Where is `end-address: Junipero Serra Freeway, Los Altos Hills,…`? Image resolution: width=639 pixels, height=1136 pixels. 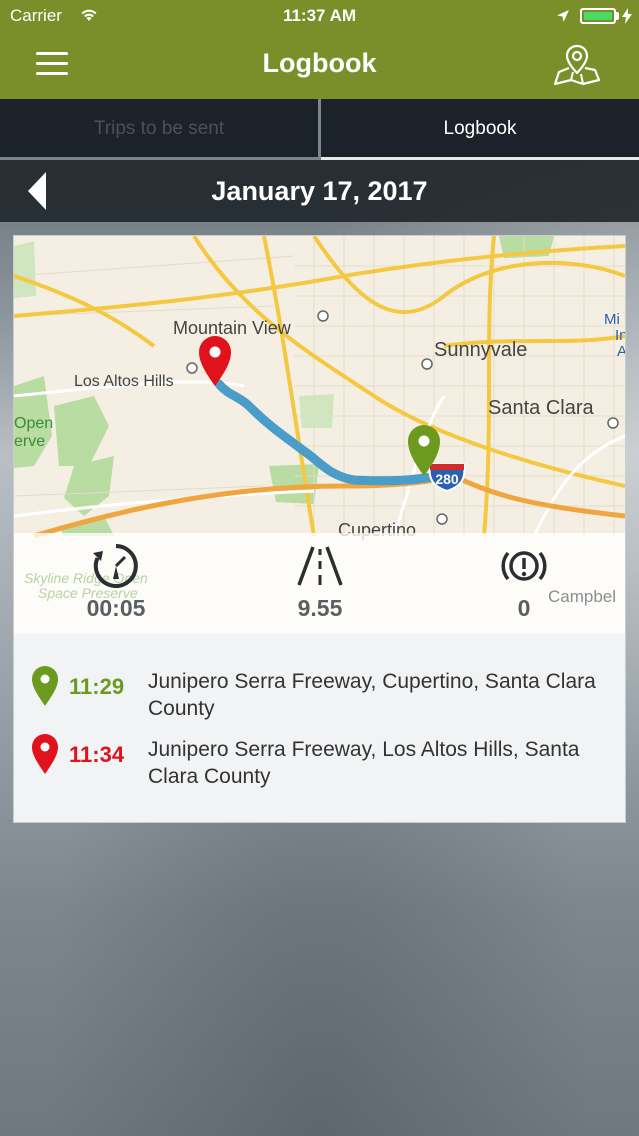
end-address: Junipero Serra Freeway, Los Altos Hills,… is located at coordinates (364, 763).